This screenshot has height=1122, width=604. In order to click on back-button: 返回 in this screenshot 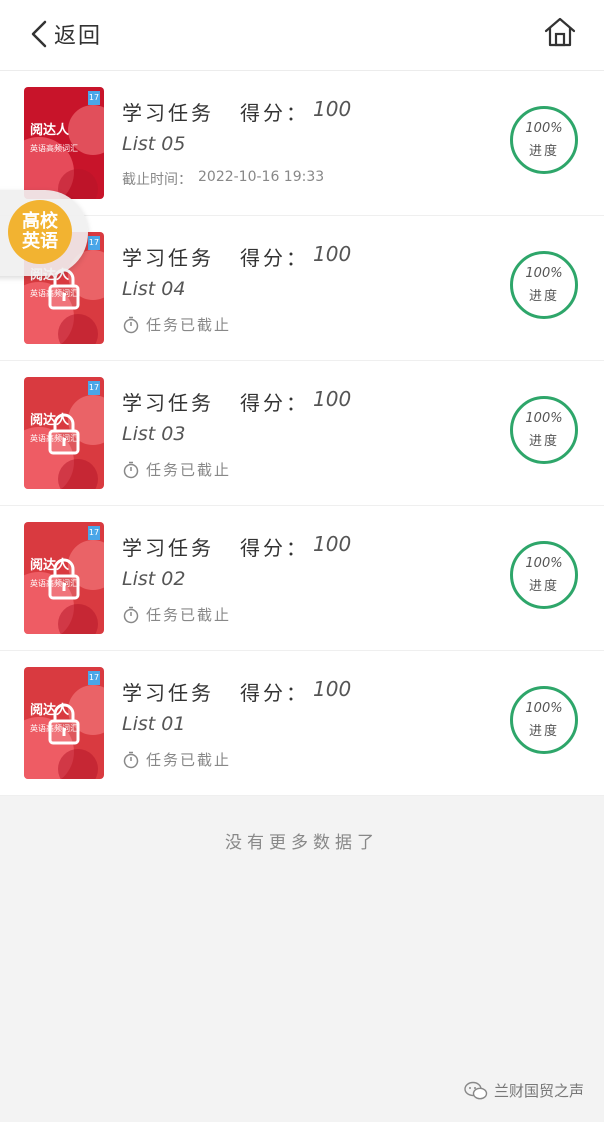, I will do `click(65, 34)`.